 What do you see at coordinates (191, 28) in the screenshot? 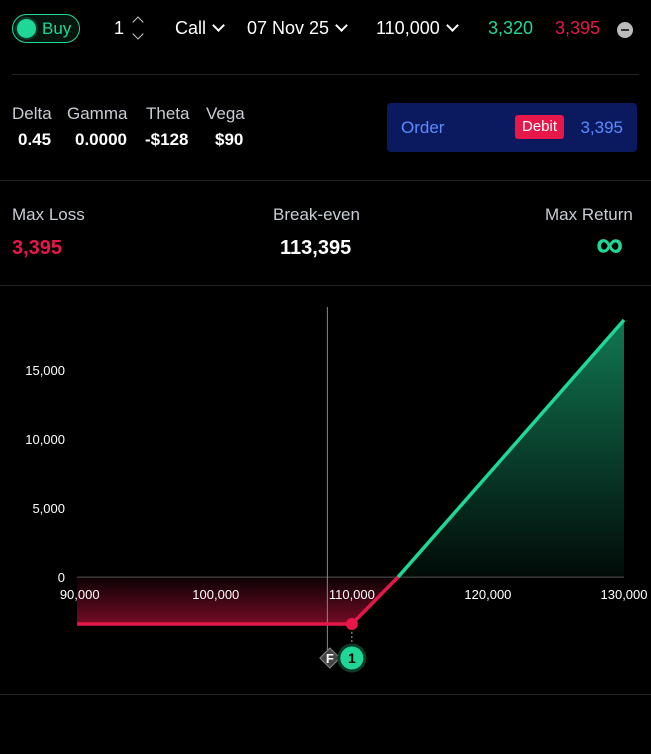
I see `option-type-label: Call` at bounding box center [191, 28].